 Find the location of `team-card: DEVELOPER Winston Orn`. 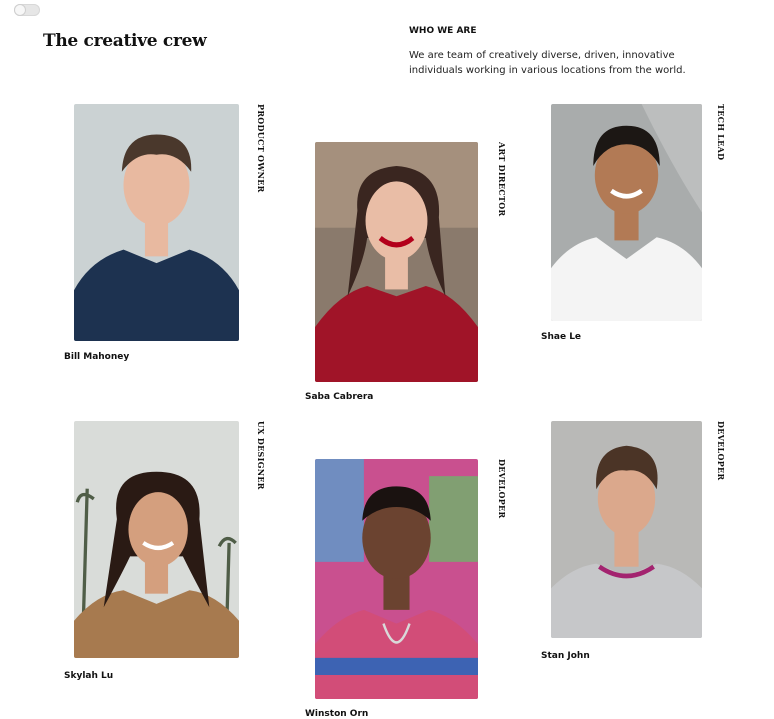

team-card: DEVELOPER Winston Orn is located at coordinates (410, 589).